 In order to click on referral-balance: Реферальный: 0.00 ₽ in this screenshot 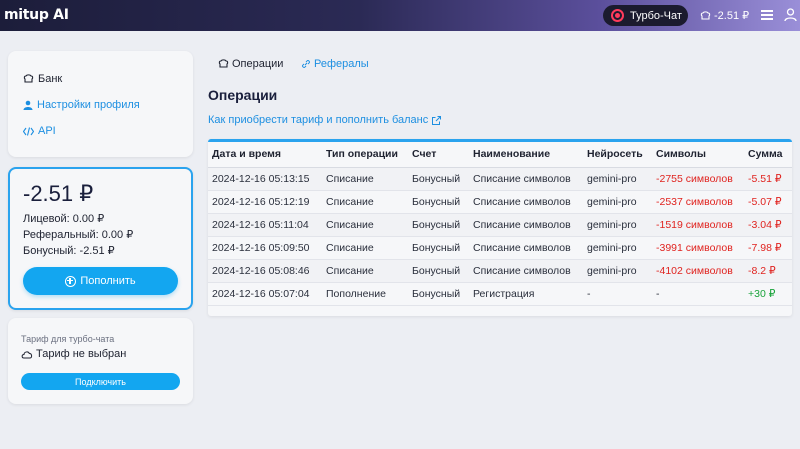, I will do `click(78, 235)`.